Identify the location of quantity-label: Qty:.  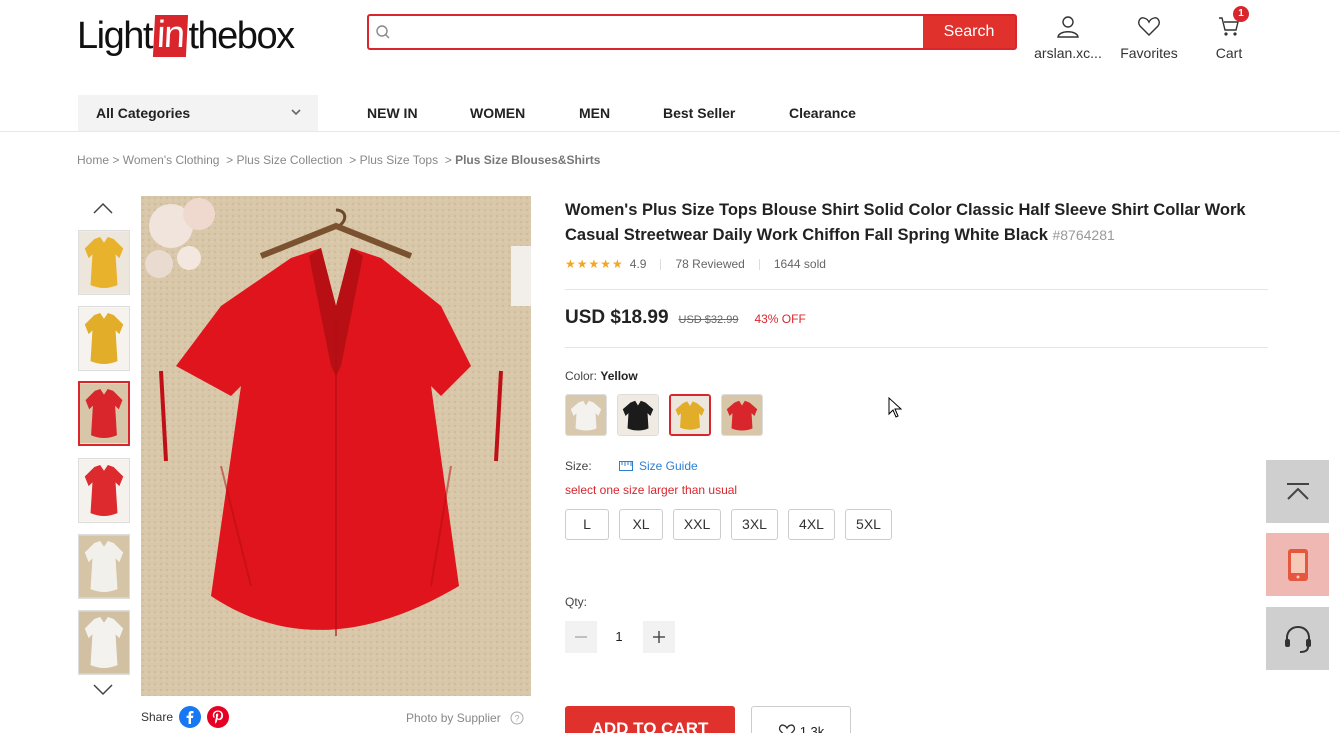
(576, 602).